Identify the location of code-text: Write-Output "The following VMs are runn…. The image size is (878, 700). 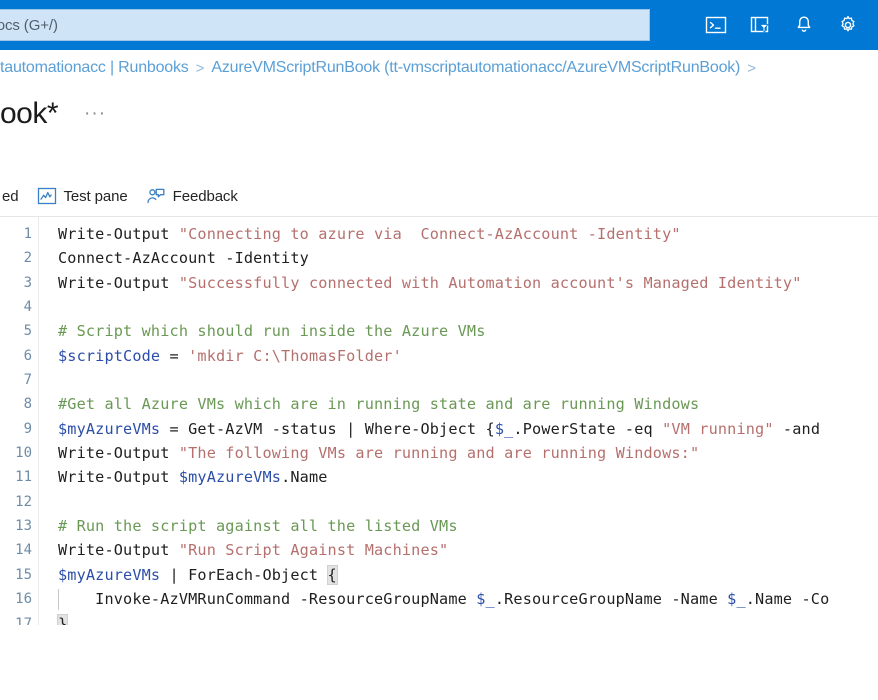
(378, 453).